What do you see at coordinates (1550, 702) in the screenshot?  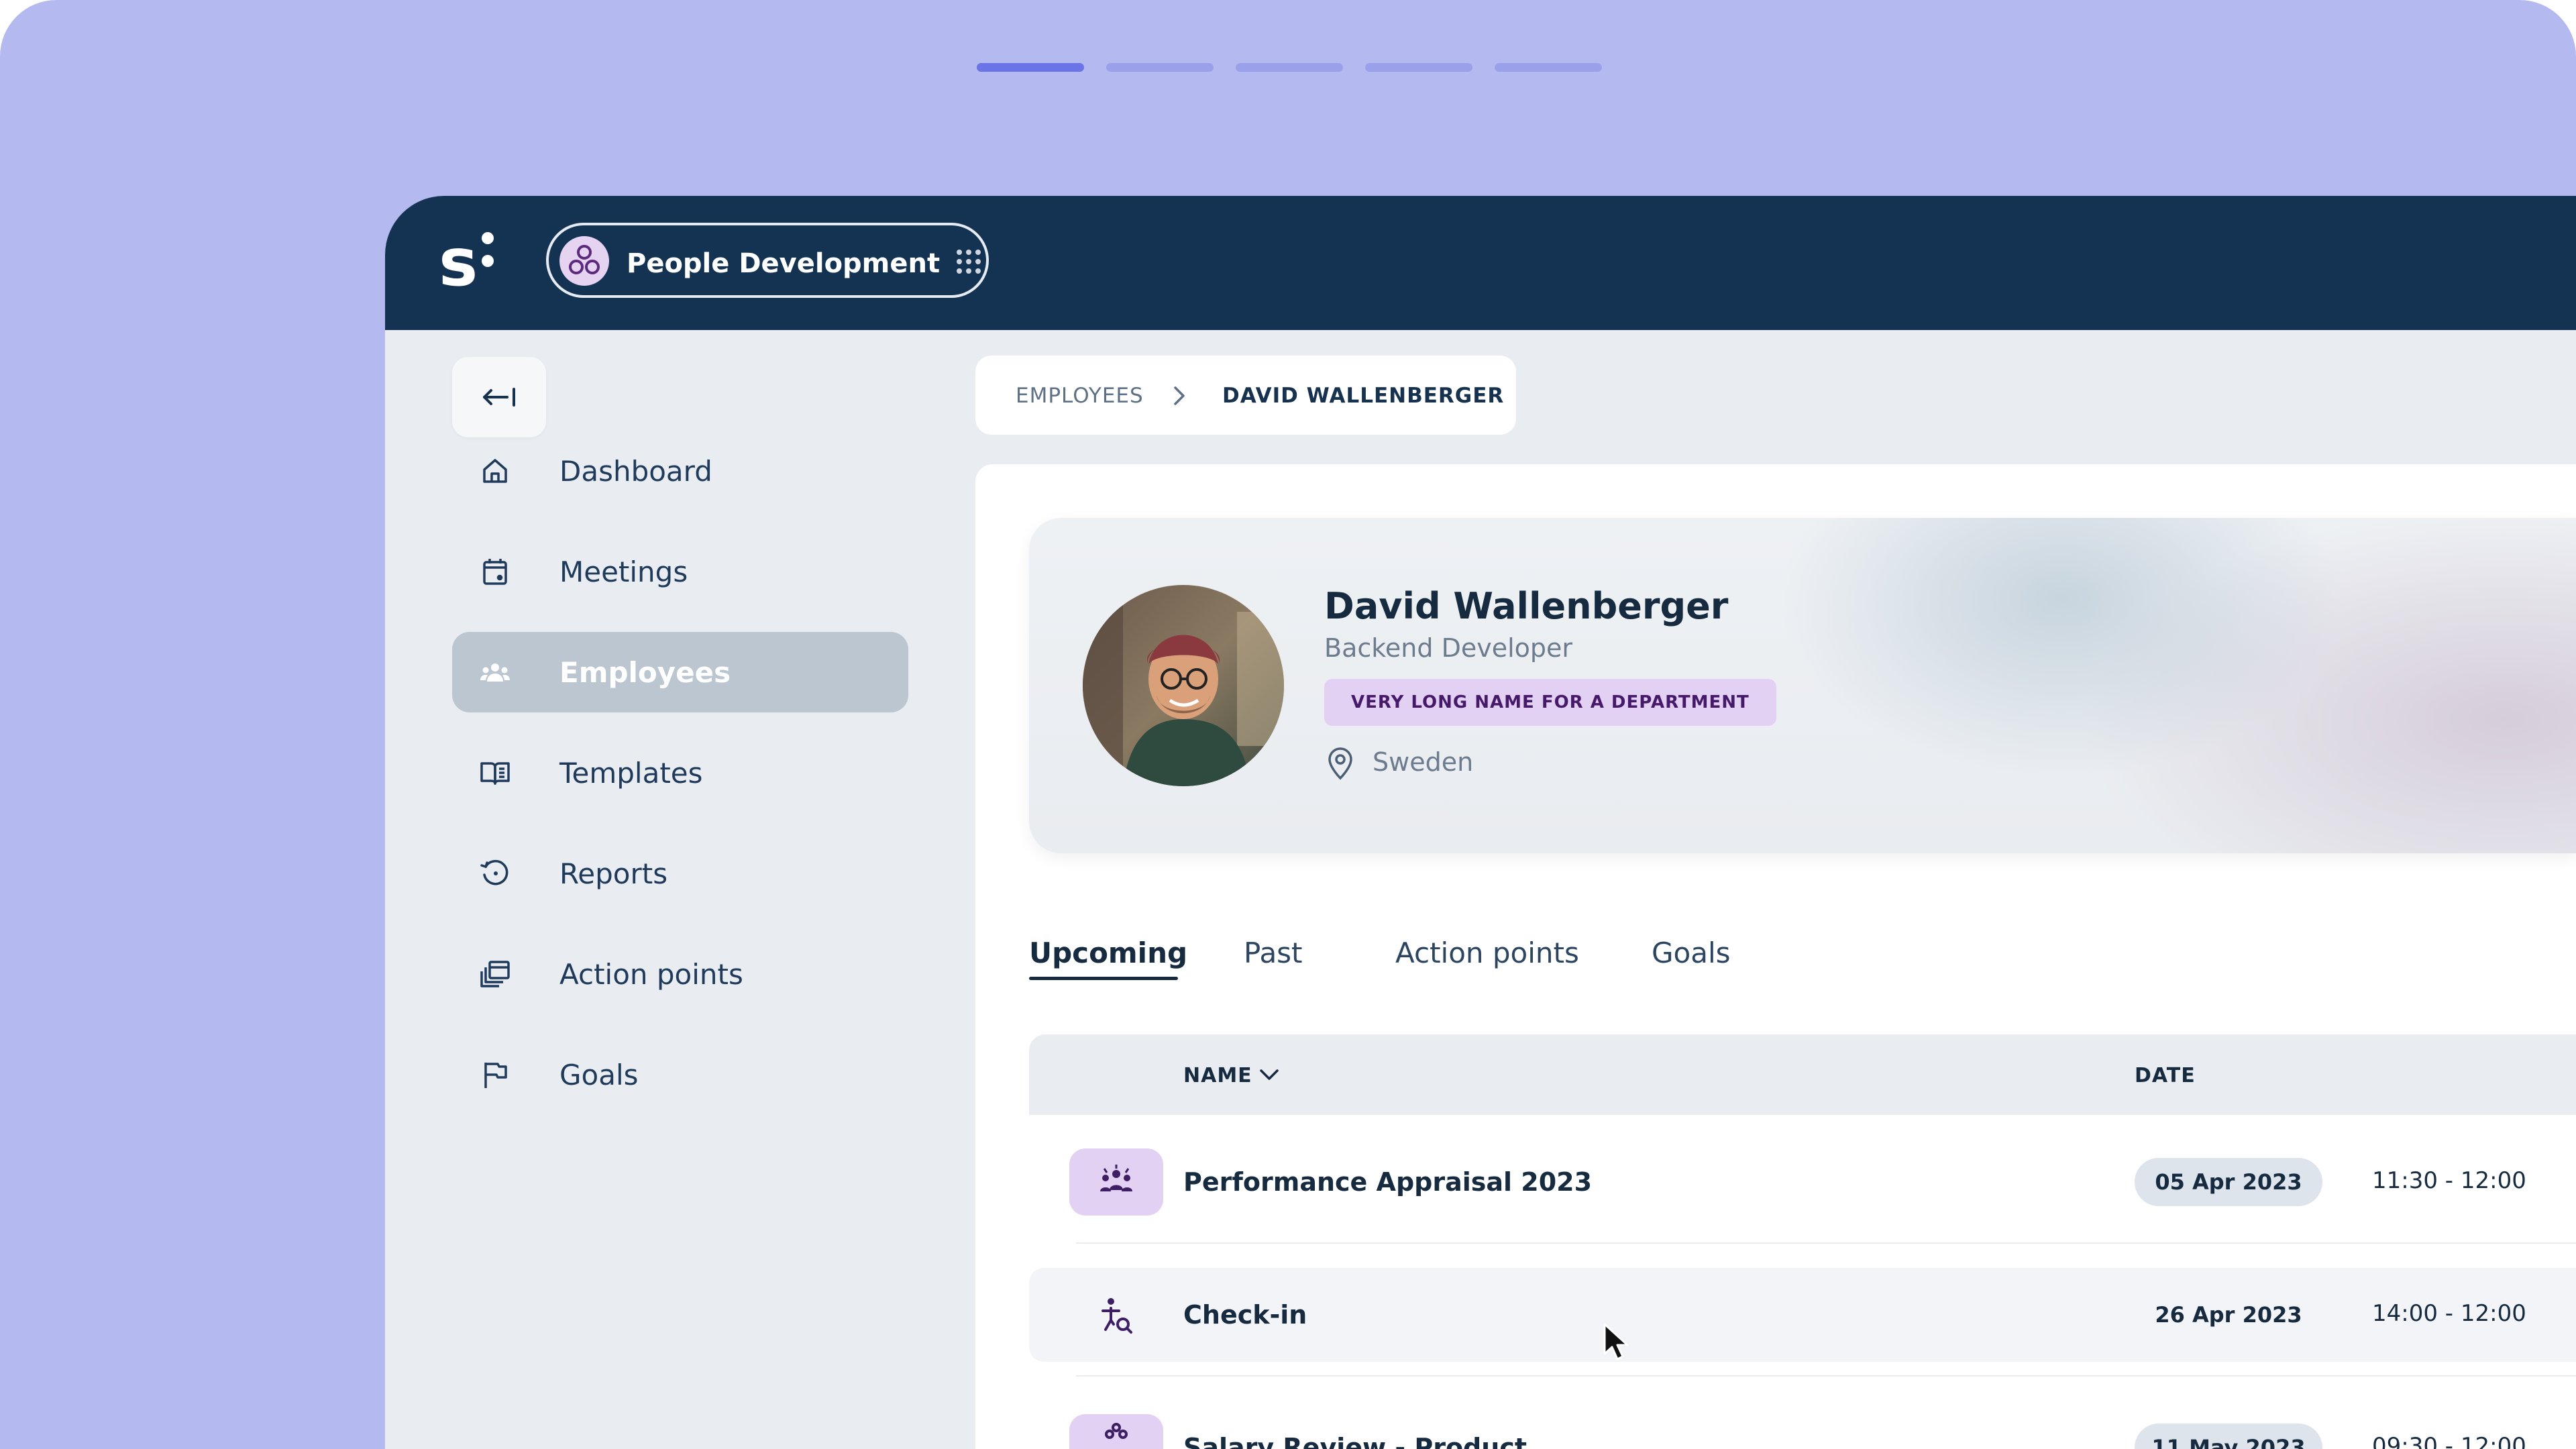 I see `department-badge: VERY LONG NAME FOR A DEPARTMENT` at bounding box center [1550, 702].